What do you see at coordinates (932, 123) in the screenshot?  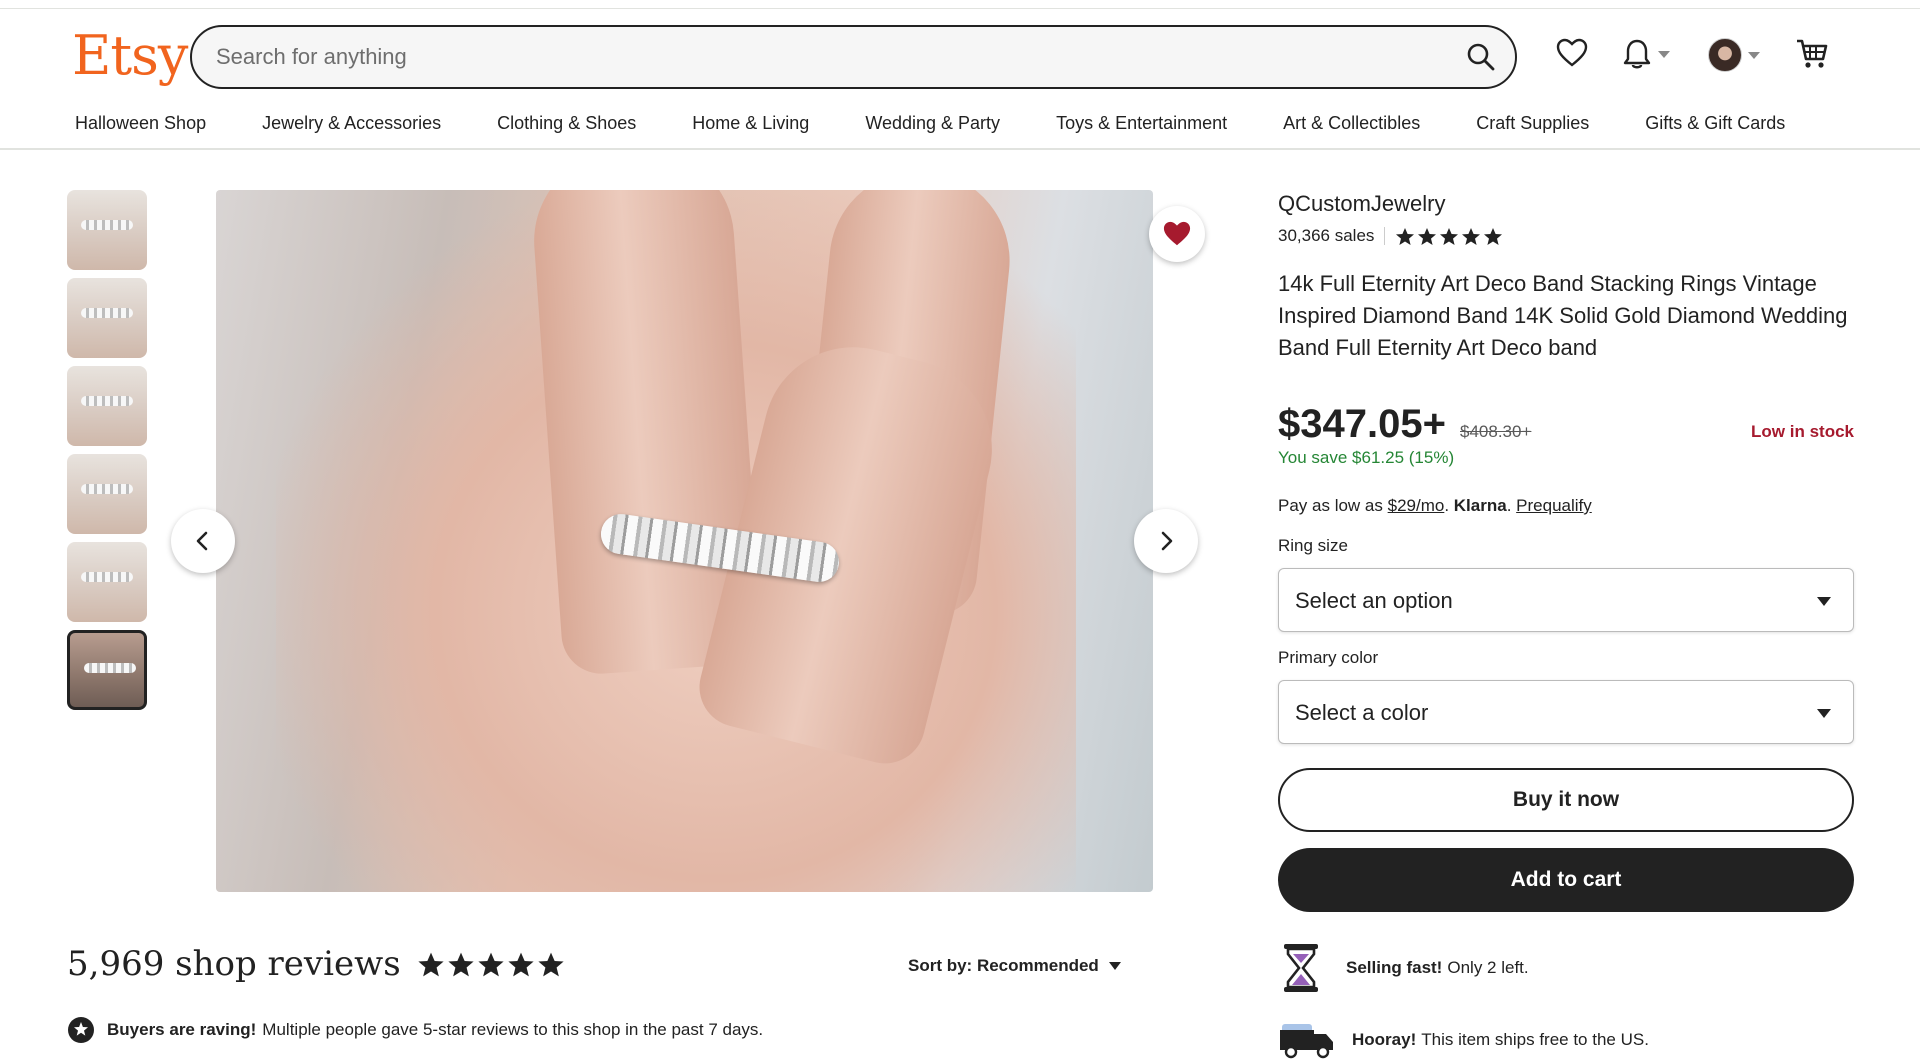 I see `category-link: Wedding & Party` at bounding box center [932, 123].